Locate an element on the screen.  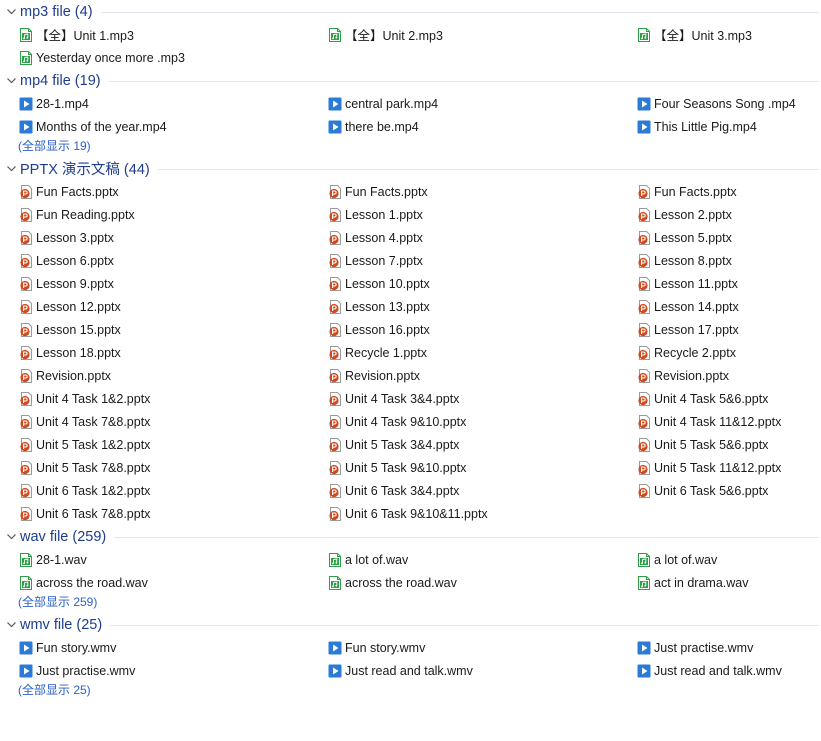
file-item: Unit 5 Task 5&6.pptx is located at coordinates (728, 444).